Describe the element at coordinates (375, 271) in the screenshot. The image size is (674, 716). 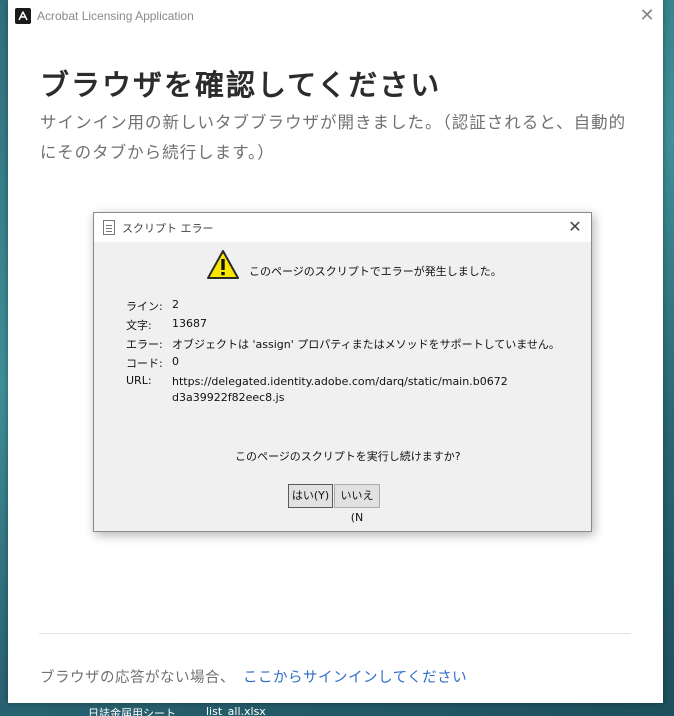
I see `error-headline: このページのスクリプトでエラーが発生しました。` at that location.